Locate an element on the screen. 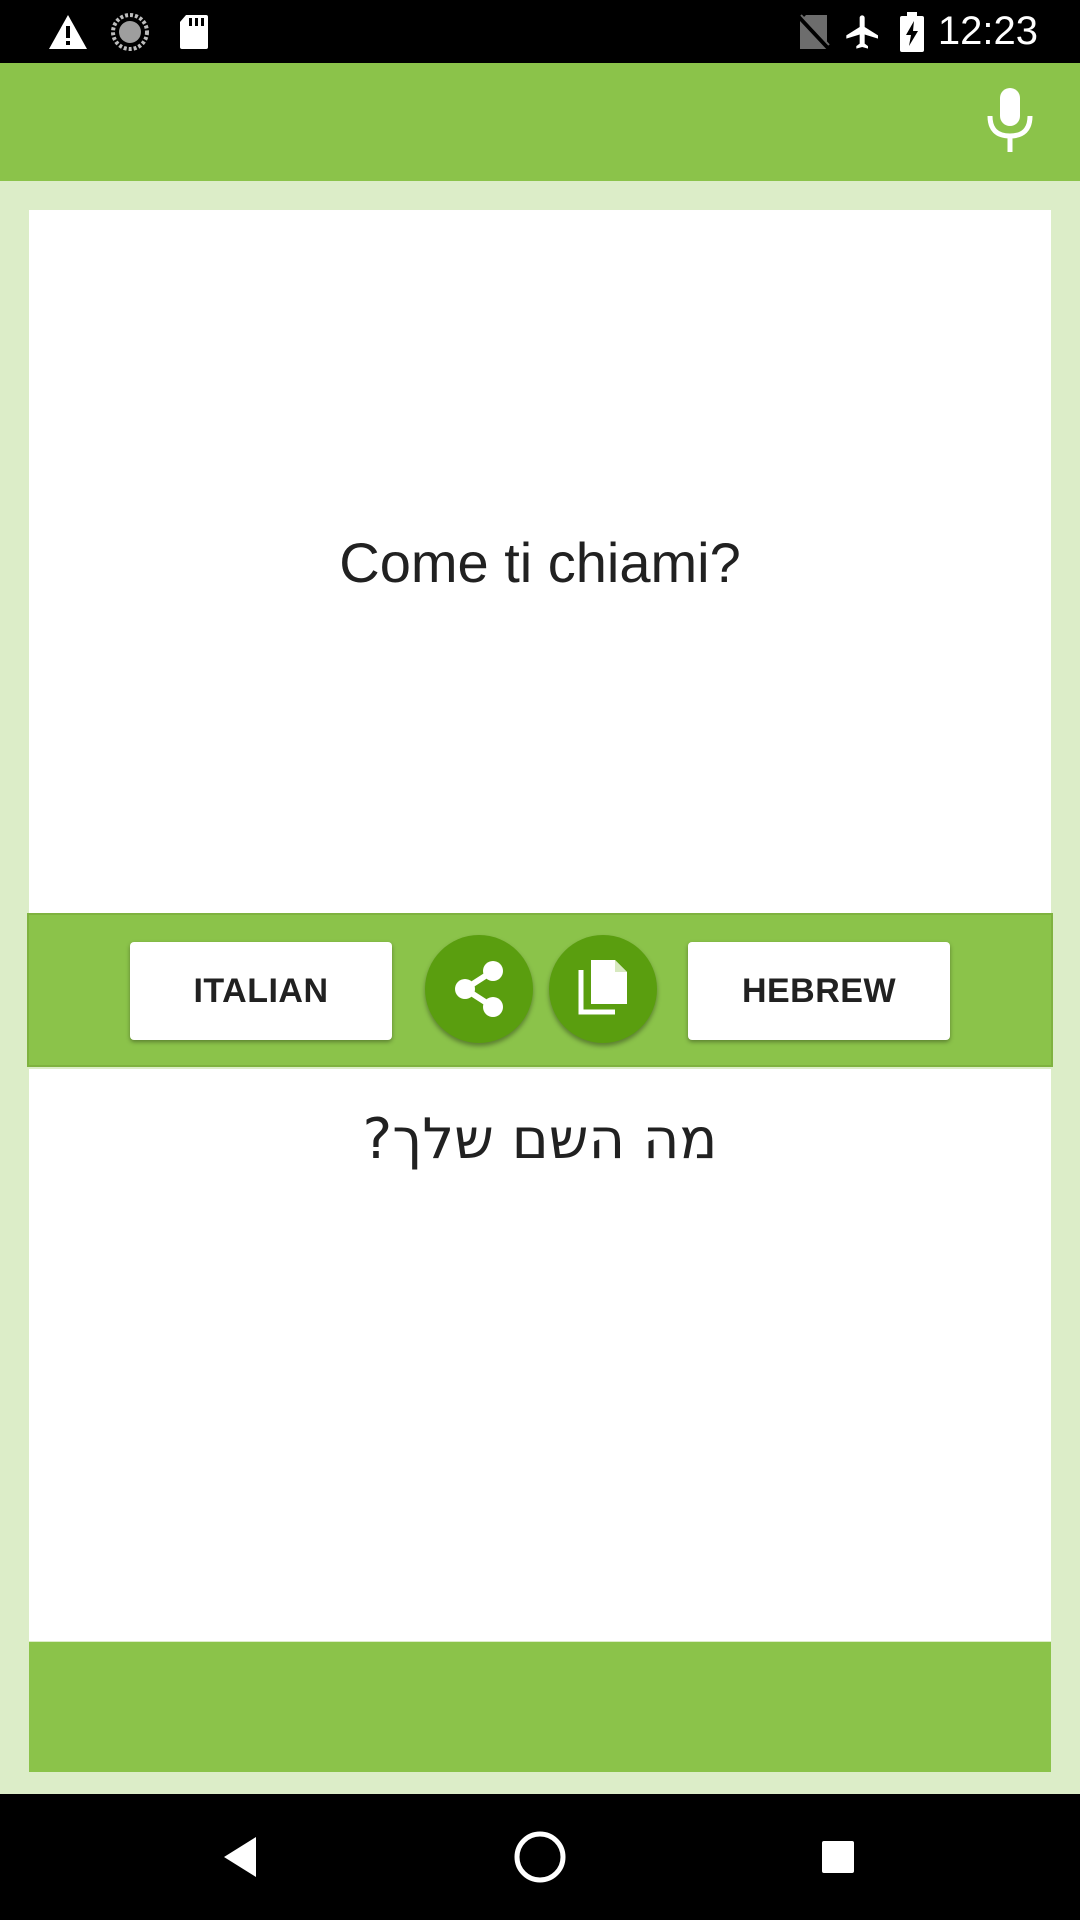 This screenshot has width=1080, height=1920. recents-button is located at coordinates (838, 1857).